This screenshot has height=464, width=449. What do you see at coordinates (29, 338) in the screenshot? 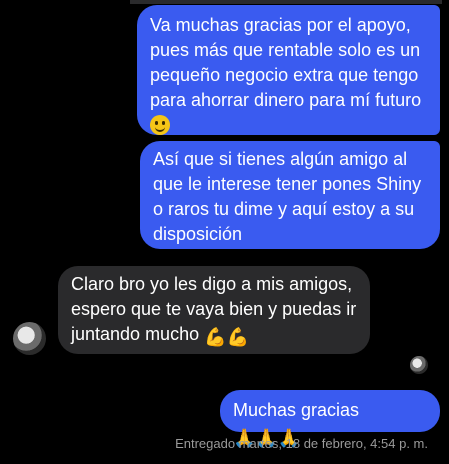
I see `contact-avatar` at bounding box center [29, 338].